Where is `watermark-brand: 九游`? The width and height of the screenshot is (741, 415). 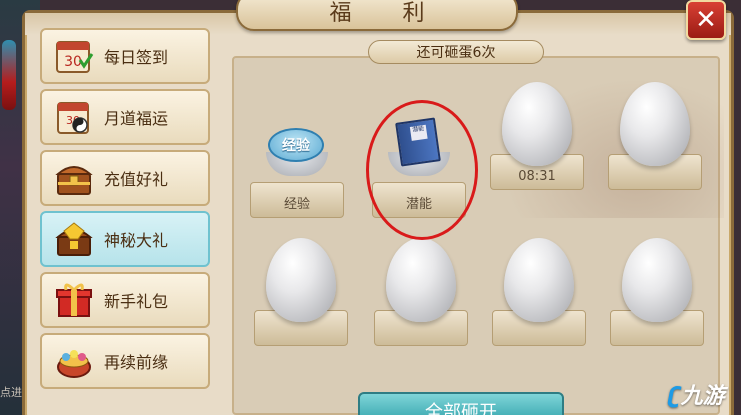
watermark-brand: 九游 is located at coordinates (702, 396).